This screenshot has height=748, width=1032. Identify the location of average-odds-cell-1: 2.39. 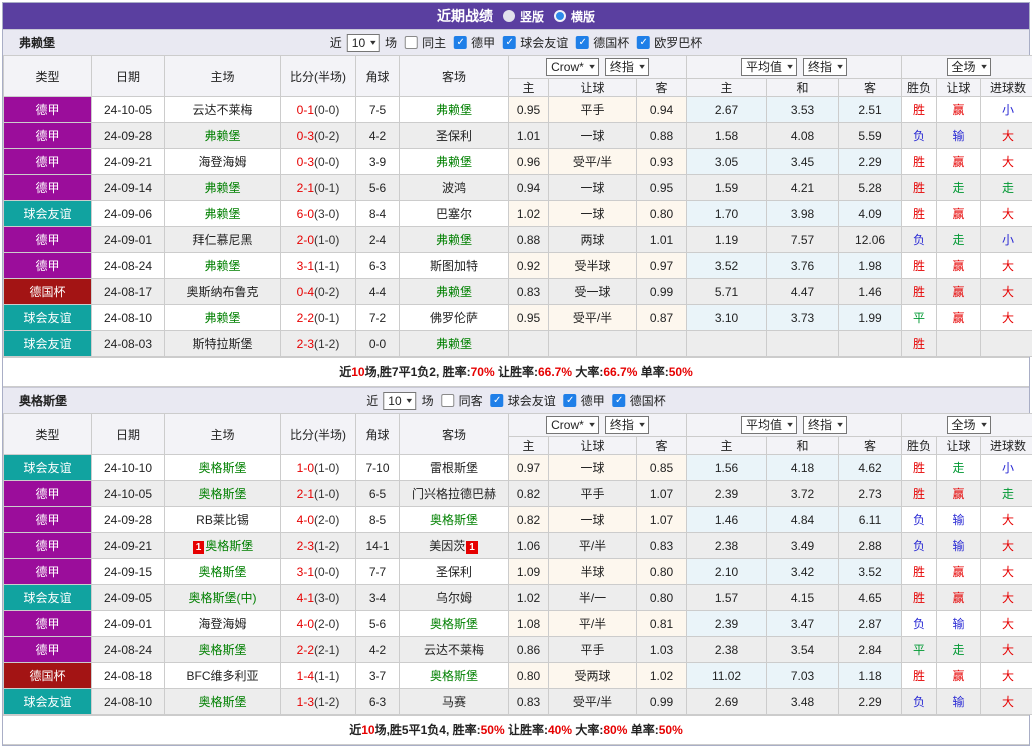
(727, 624).